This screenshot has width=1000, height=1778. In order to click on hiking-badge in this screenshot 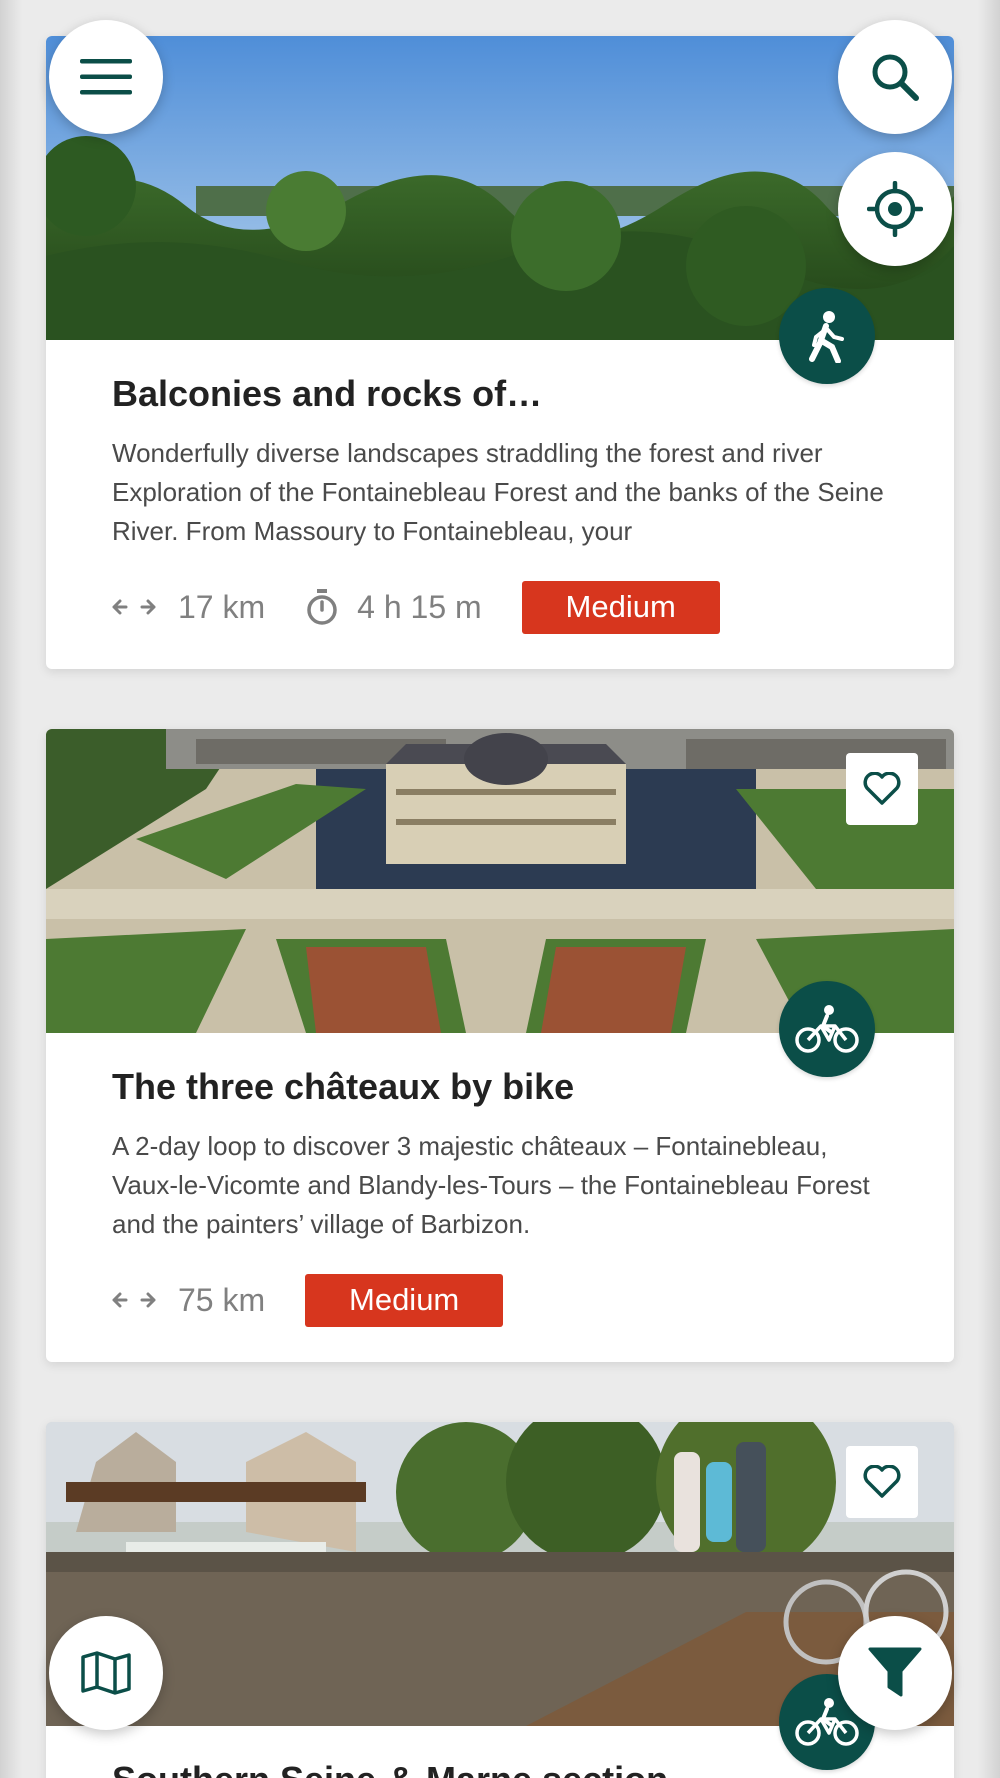, I will do `click(827, 336)`.